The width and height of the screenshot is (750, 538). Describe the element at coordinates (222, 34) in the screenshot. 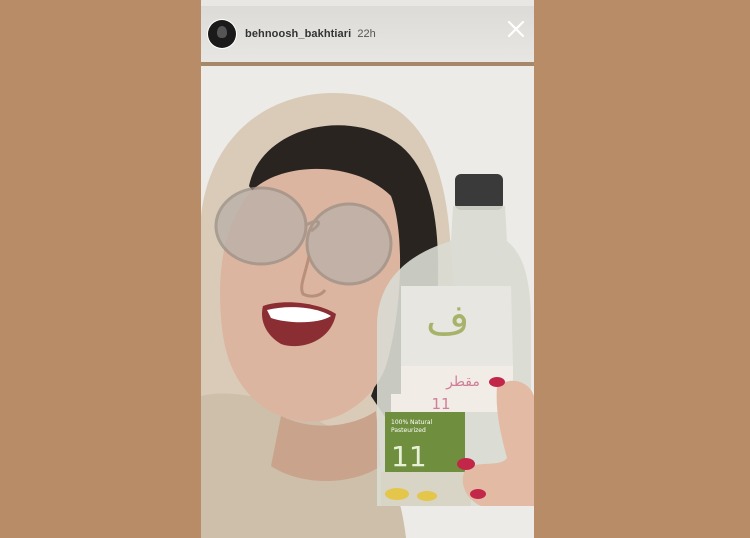

I see `profile-avatar` at that location.